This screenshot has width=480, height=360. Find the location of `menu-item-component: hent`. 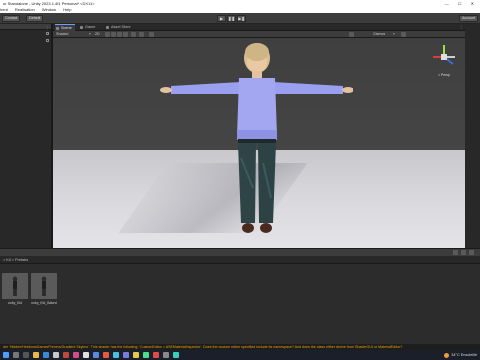

menu-item-component: hent is located at coordinates (4, 9).